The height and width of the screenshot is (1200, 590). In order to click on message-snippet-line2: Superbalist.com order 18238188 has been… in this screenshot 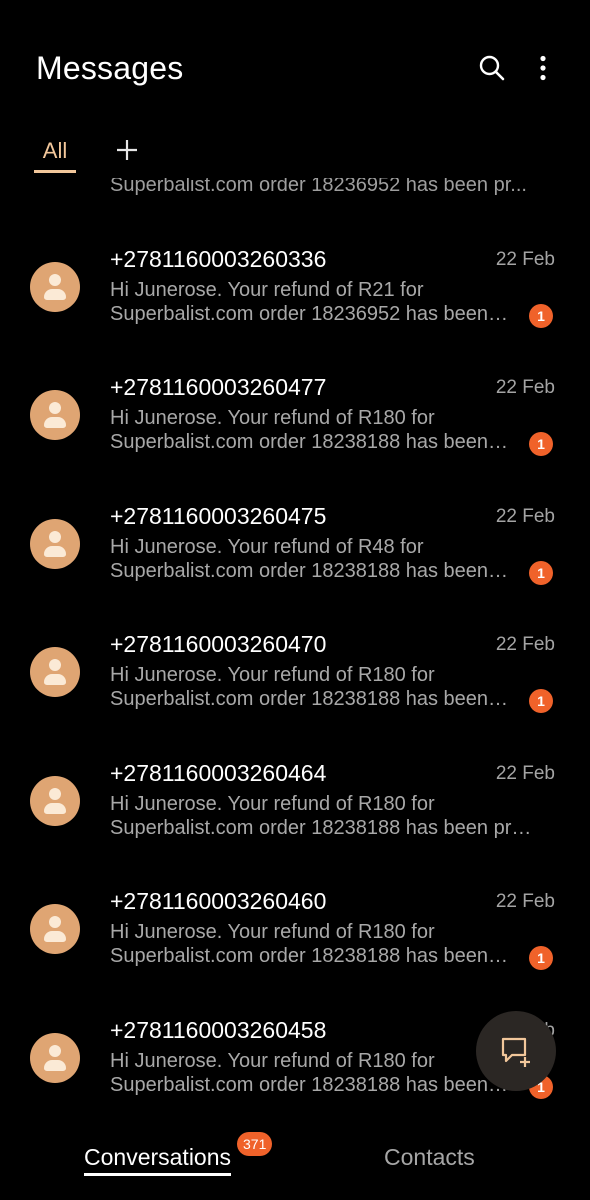, I will do `click(309, 1085)`.